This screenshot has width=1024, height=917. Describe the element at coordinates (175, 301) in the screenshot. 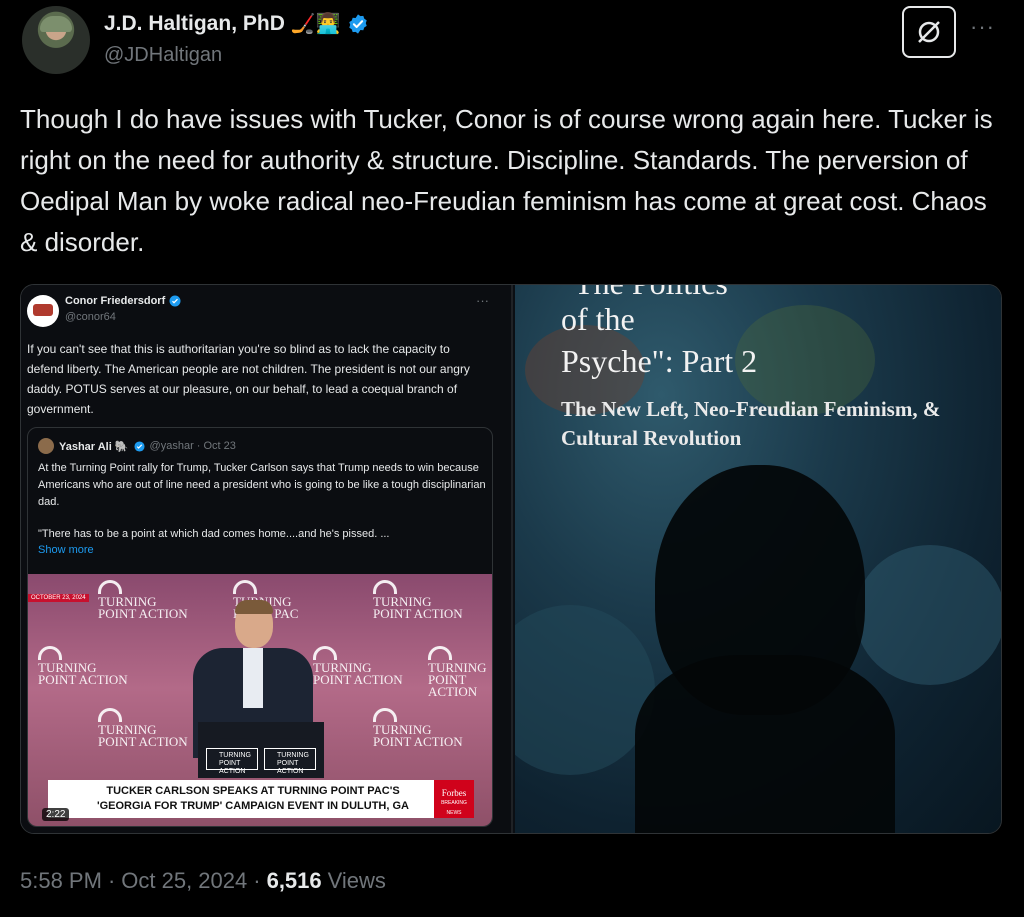

I see `quoted-verified-icon` at that location.